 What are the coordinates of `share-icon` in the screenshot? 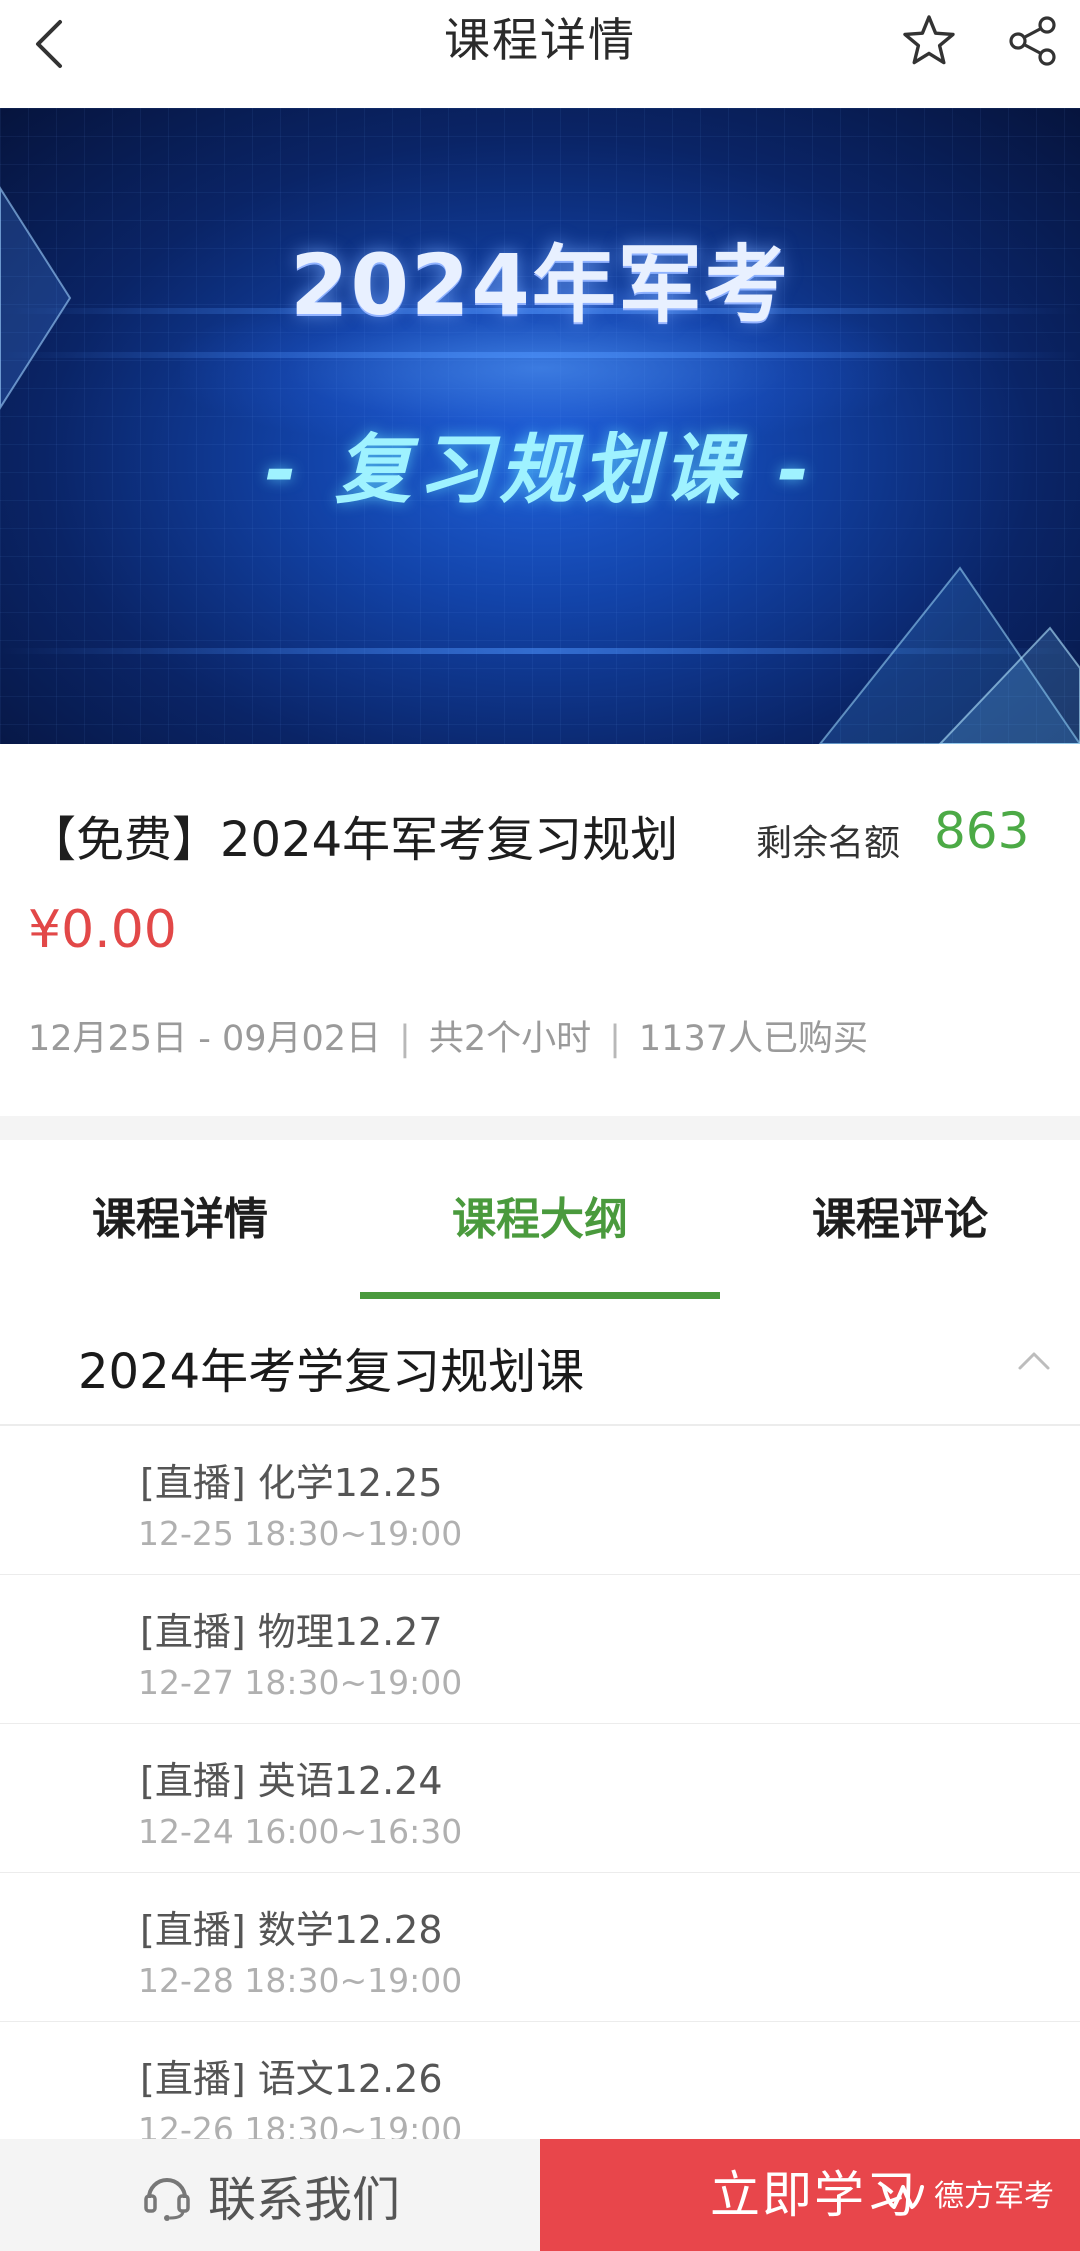 It's located at (1032, 41).